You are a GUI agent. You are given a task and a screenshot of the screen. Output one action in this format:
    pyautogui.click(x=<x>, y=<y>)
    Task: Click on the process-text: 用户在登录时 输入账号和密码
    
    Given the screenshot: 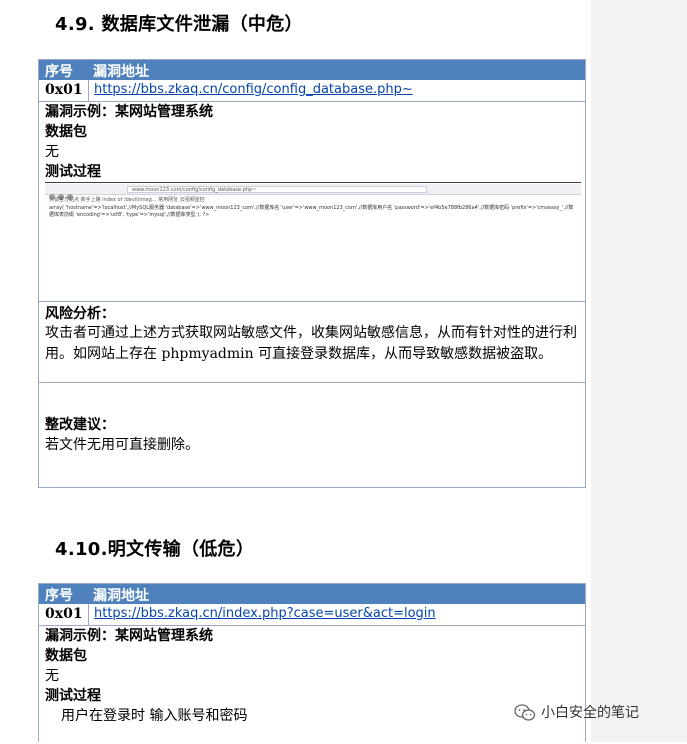 What is the action you would take?
    pyautogui.click(x=154, y=716)
    